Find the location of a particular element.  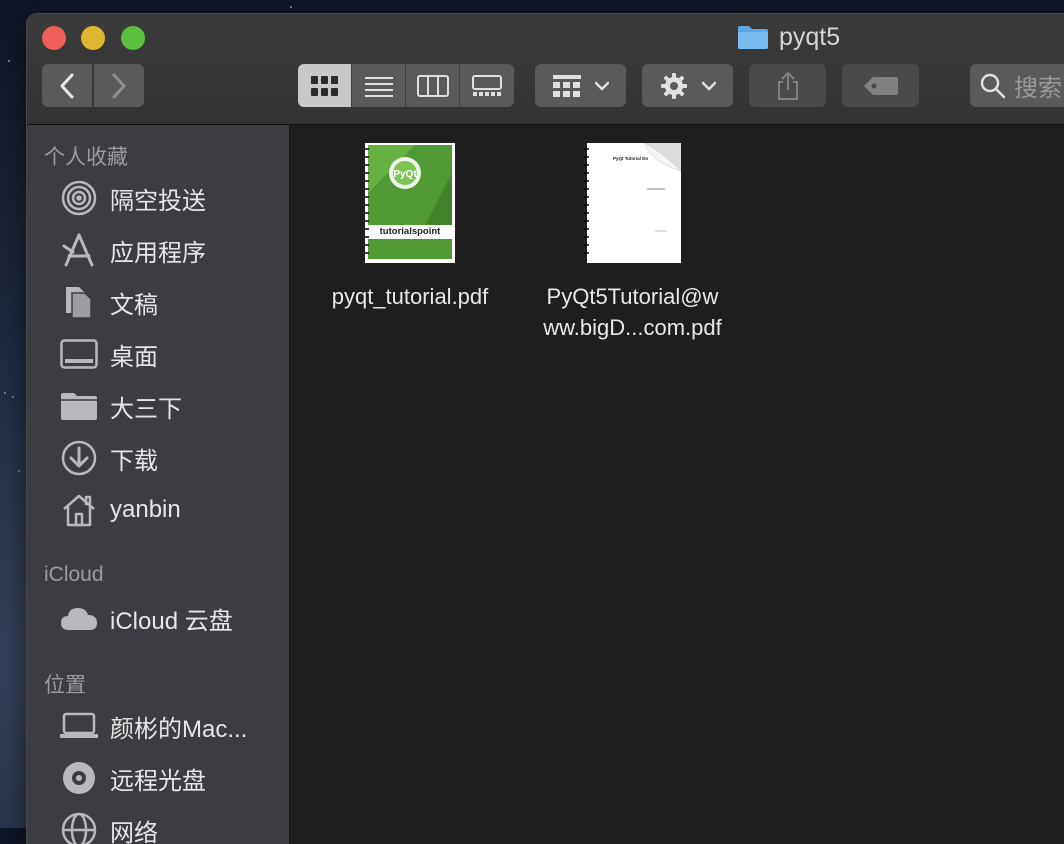

downloads-icon is located at coordinates (79, 458).